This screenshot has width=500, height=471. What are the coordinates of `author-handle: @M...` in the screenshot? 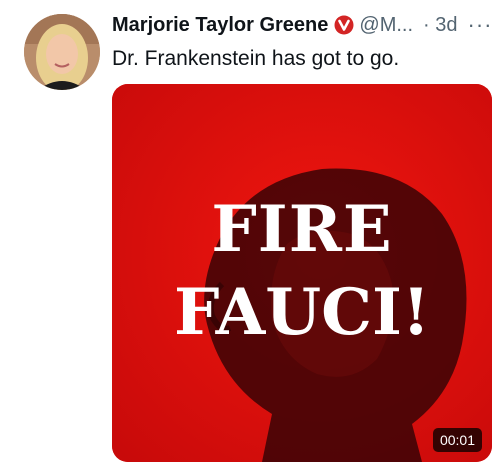 It's located at (386, 25).